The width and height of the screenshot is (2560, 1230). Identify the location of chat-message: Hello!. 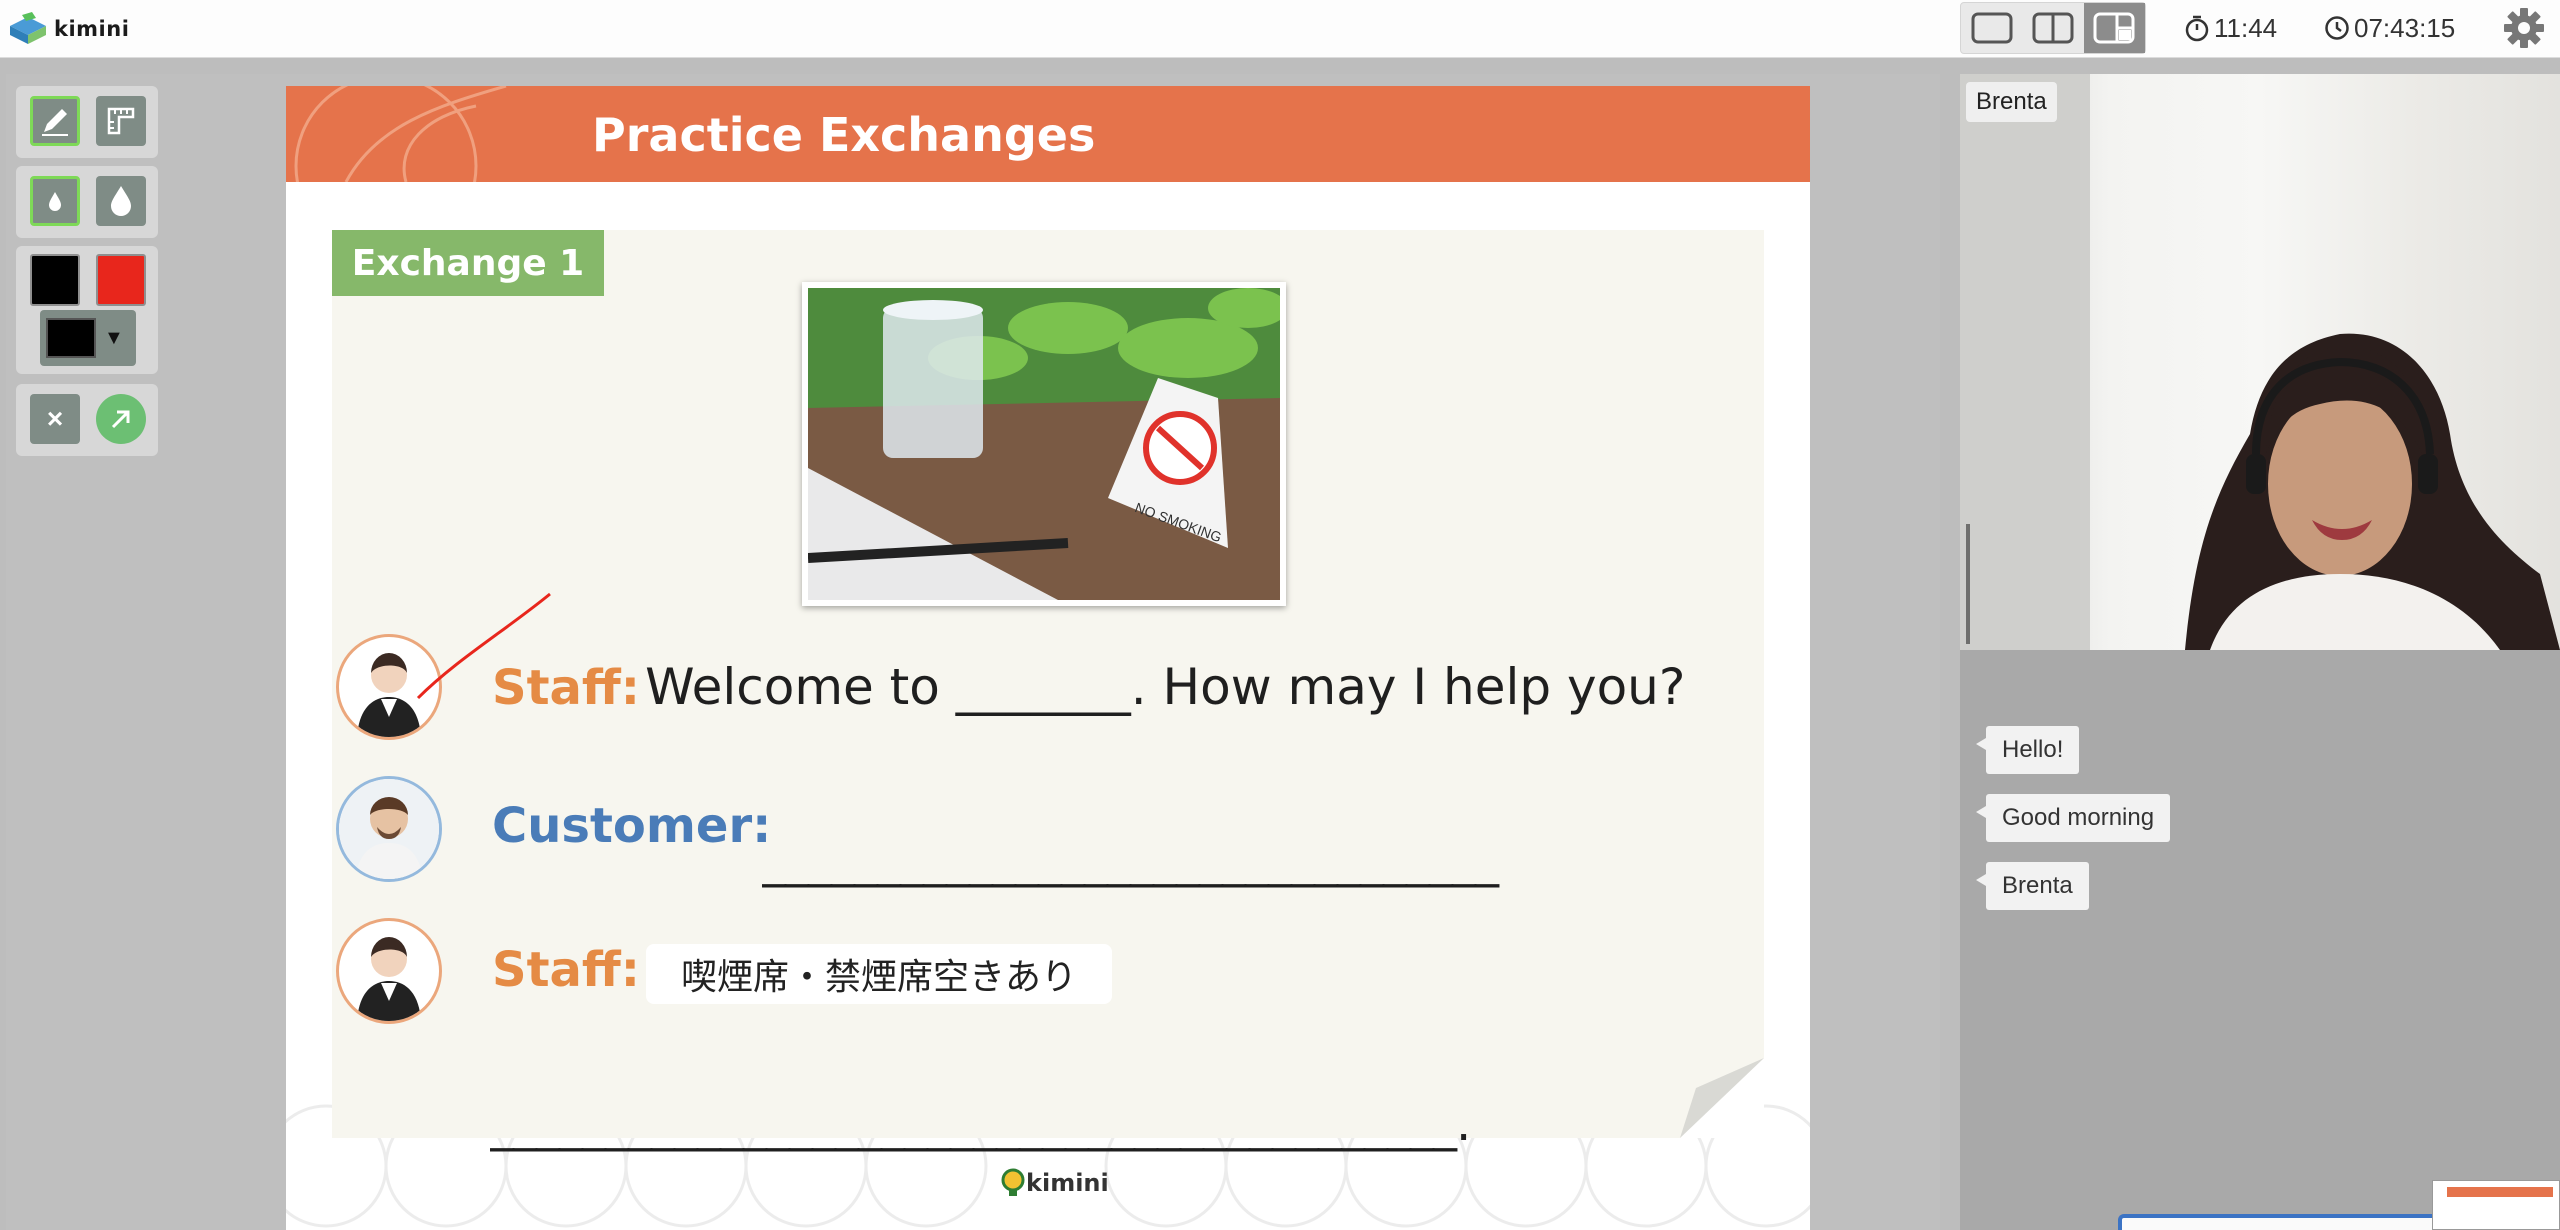
(2027, 750).